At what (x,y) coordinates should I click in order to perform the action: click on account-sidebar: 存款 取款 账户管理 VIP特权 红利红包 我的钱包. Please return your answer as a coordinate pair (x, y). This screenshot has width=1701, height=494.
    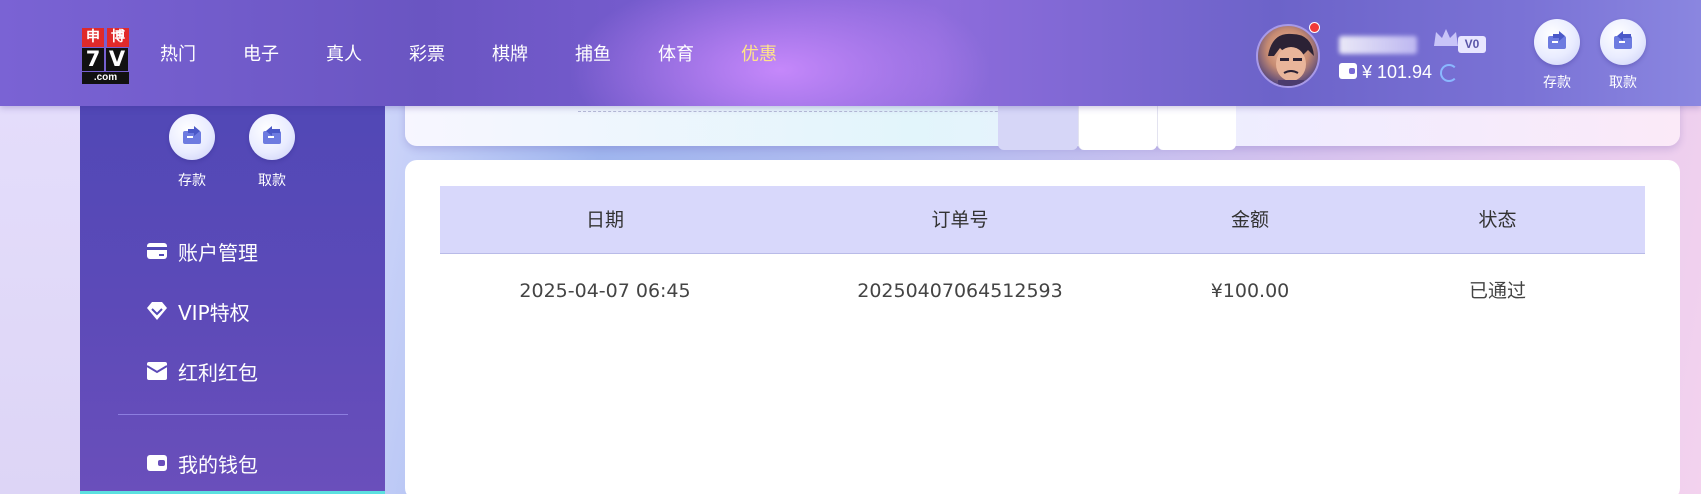
    Looking at the image, I should click on (232, 300).